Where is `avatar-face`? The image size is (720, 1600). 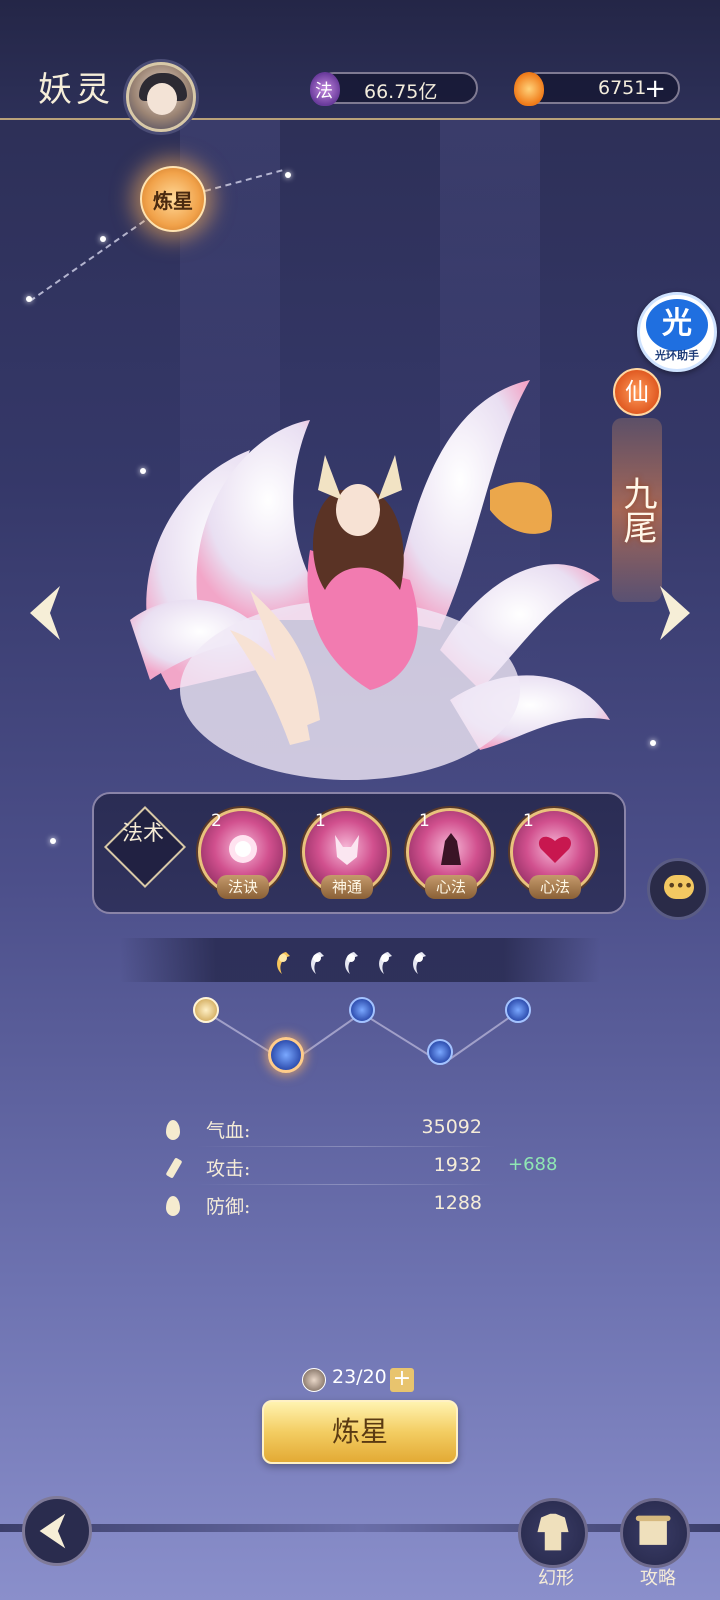
avatar-face is located at coordinates (162, 99).